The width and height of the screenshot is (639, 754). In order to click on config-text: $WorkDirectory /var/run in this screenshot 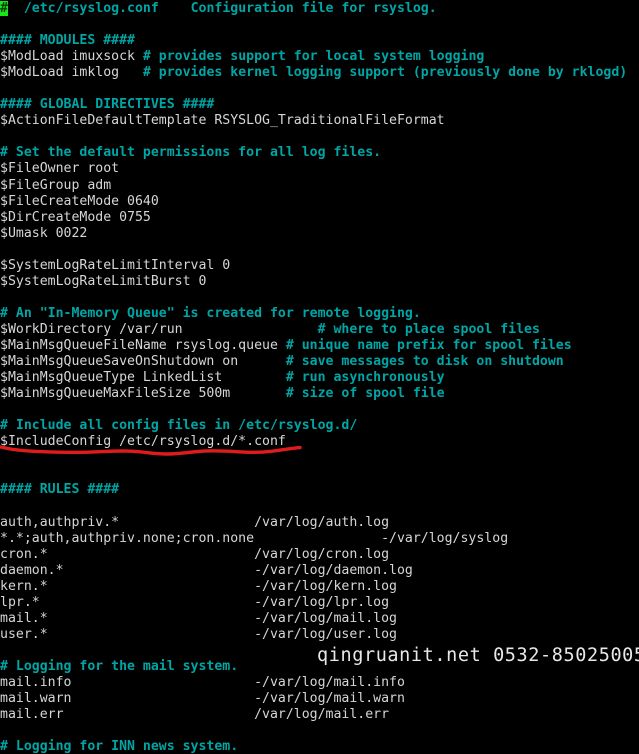, I will do `click(159, 329)`.